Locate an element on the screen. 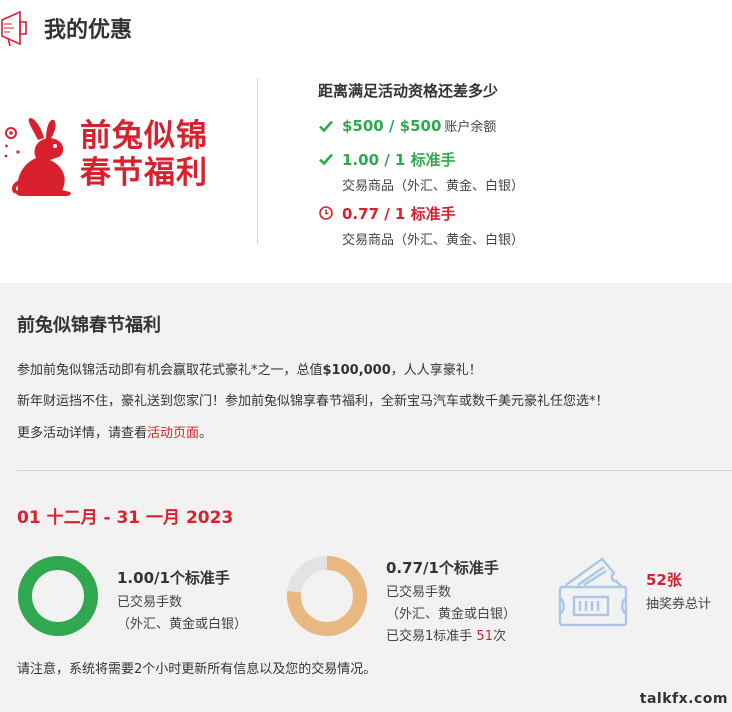 The width and height of the screenshot is (732, 712). stat-lots-completed-products: （外汇、黄金或白银） is located at coordinates (182, 624).